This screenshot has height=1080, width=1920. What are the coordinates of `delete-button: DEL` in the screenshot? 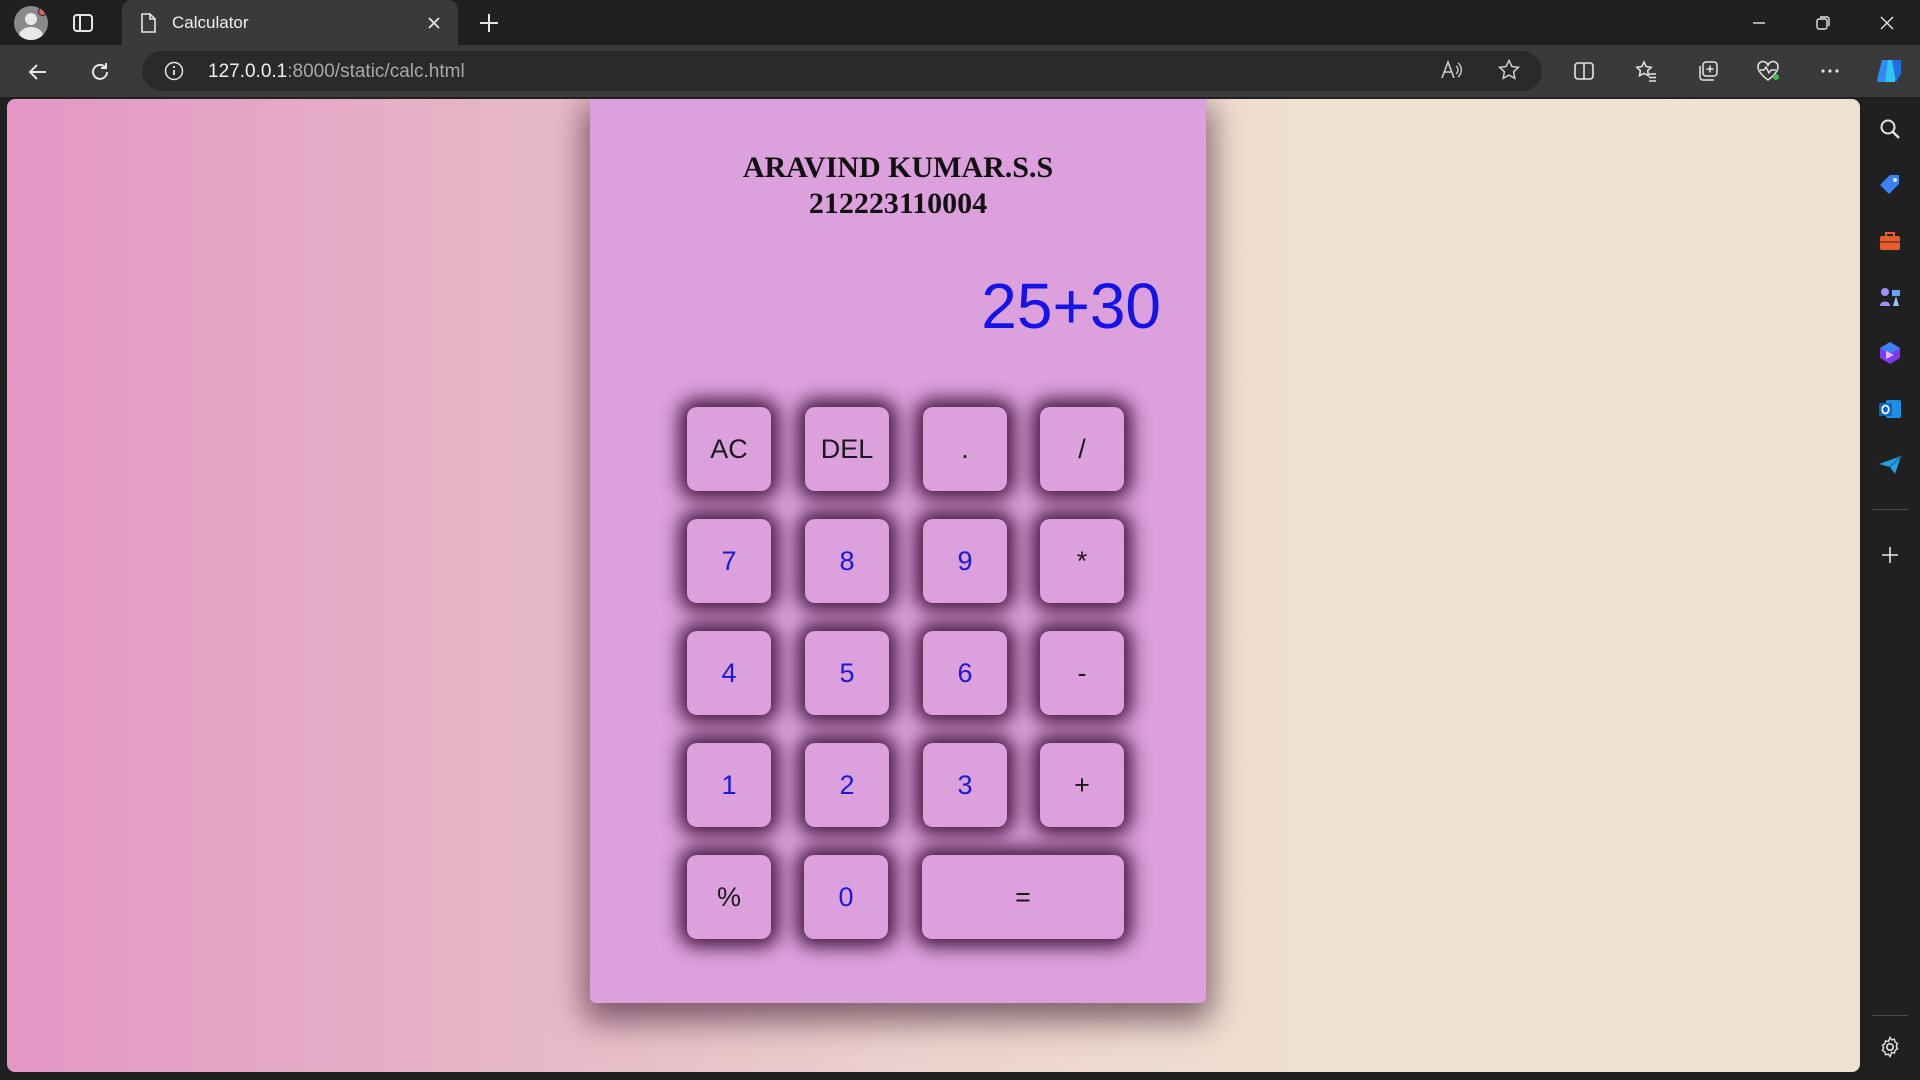 It's located at (847, 449).